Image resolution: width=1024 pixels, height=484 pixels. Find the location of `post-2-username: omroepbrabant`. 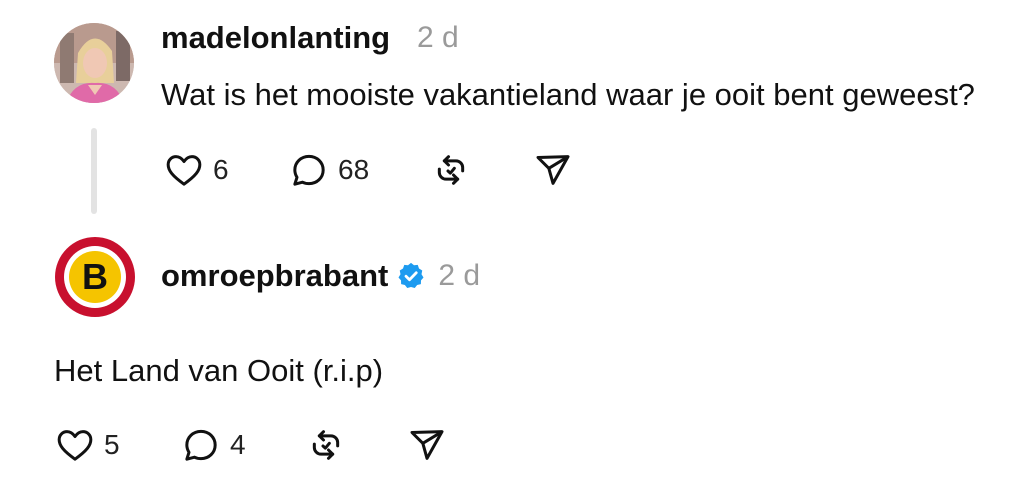

post-2-username: omroepbrabant is located at coordinates (274, 276).